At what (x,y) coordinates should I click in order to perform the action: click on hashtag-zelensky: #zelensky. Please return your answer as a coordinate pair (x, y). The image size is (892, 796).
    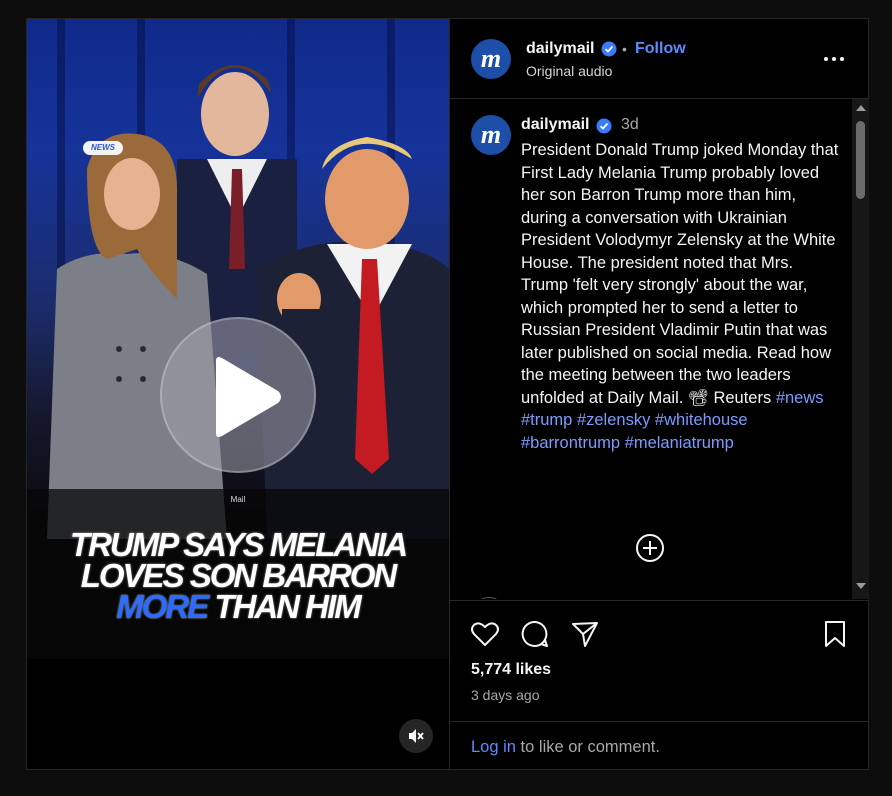
    Looking at the image, I should click on (613, 420).